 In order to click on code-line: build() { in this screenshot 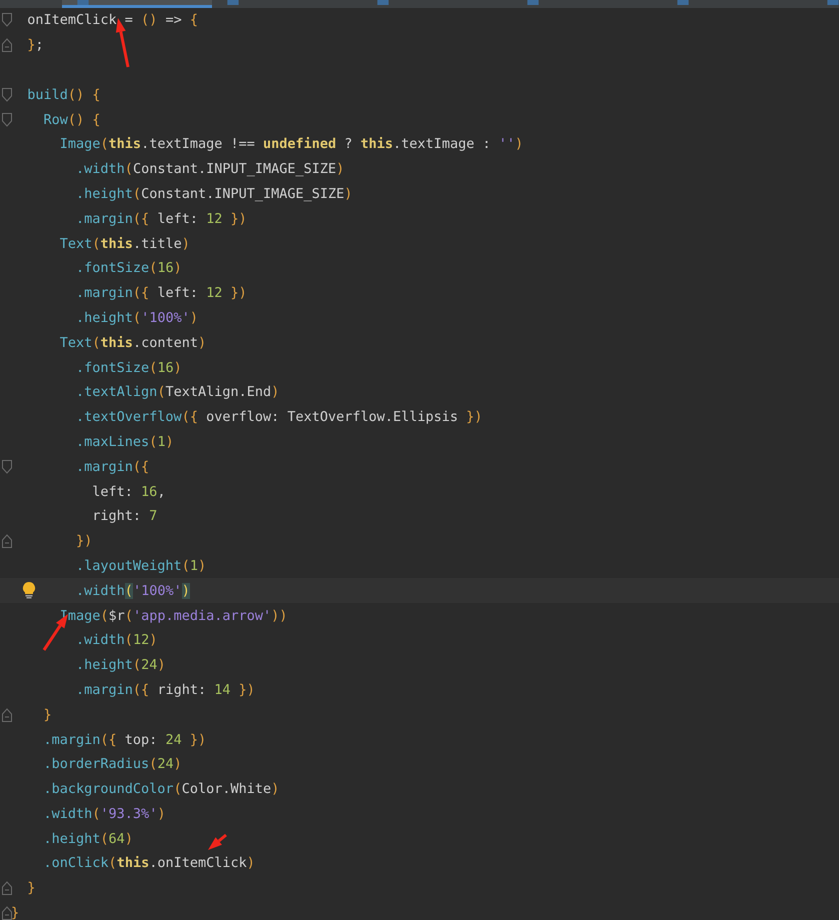, I will do `click(63, 95)`.